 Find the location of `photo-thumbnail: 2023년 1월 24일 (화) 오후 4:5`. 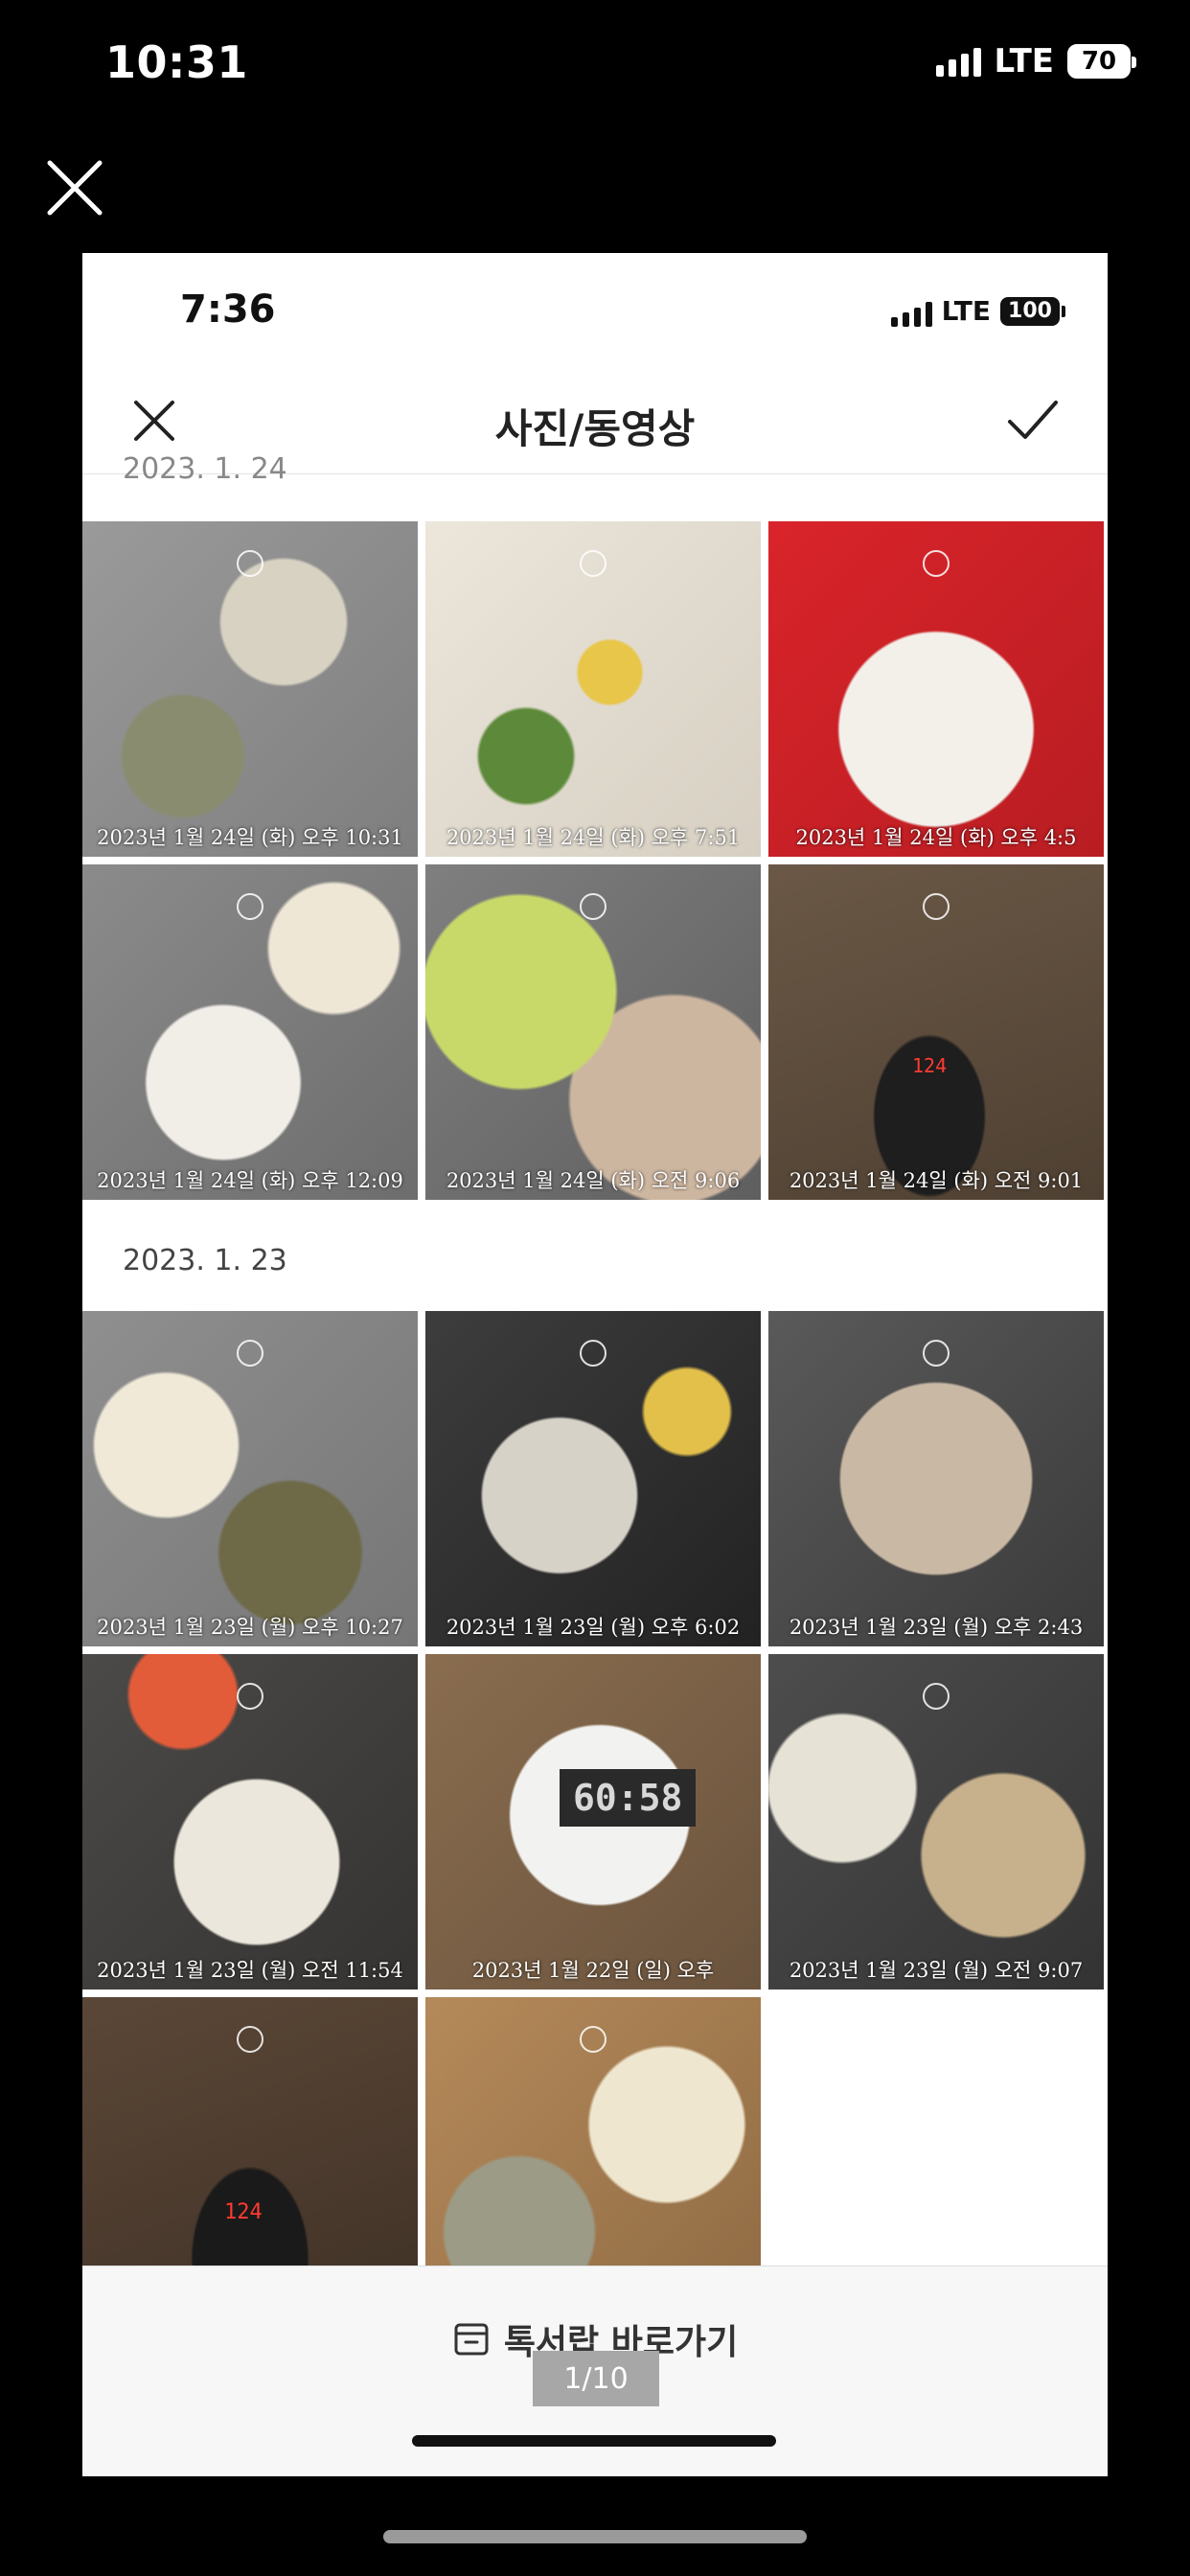

photo-thumbnail: 2023년 1월 24일 (화) 오후 4:5 is located at coordinates (936, 689).